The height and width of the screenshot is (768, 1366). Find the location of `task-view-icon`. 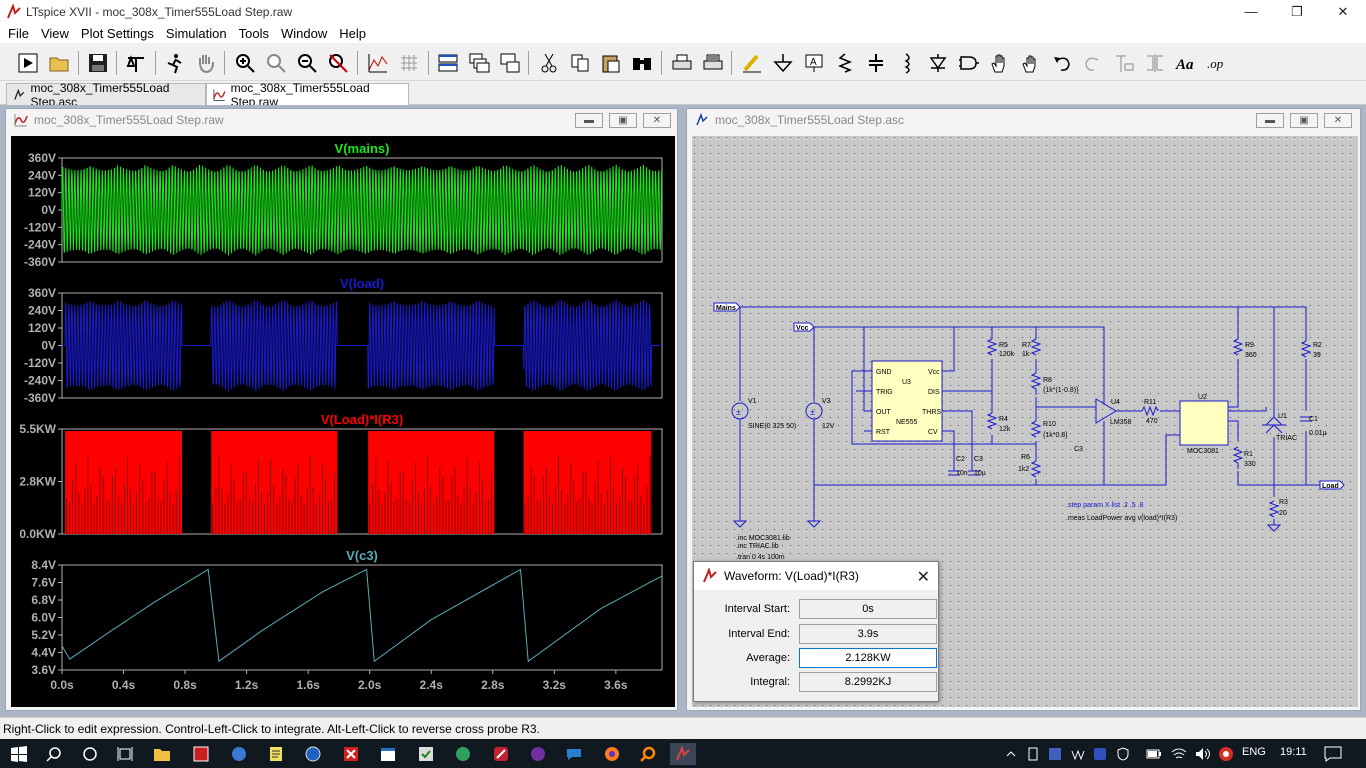

task-view-icon is located at coordinates (125, 754).